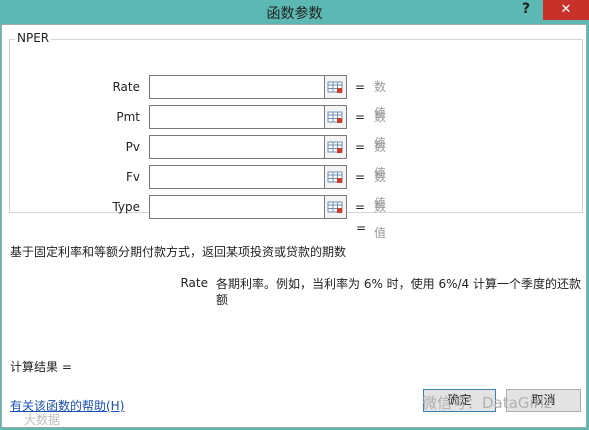  What do you see at coordinates (41, 367) in the screenshot?
I see `calculation-result: 计算结果 =` at bounding box center [41, 367].